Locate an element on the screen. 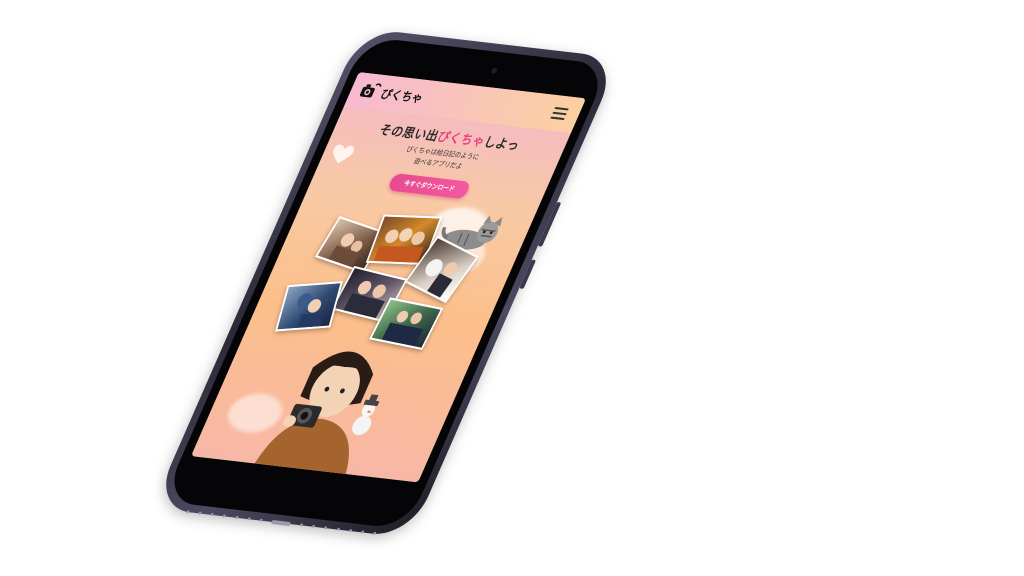 This screenshot has width=1024, height=576. app-logo: ぴくちゃ is located at coordinates (391, 94).